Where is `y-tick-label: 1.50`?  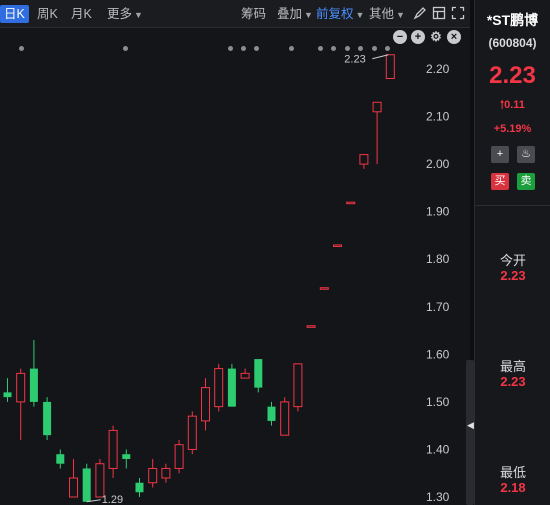
y-tick-label: 1.50 is located at coordinates (438, 402).